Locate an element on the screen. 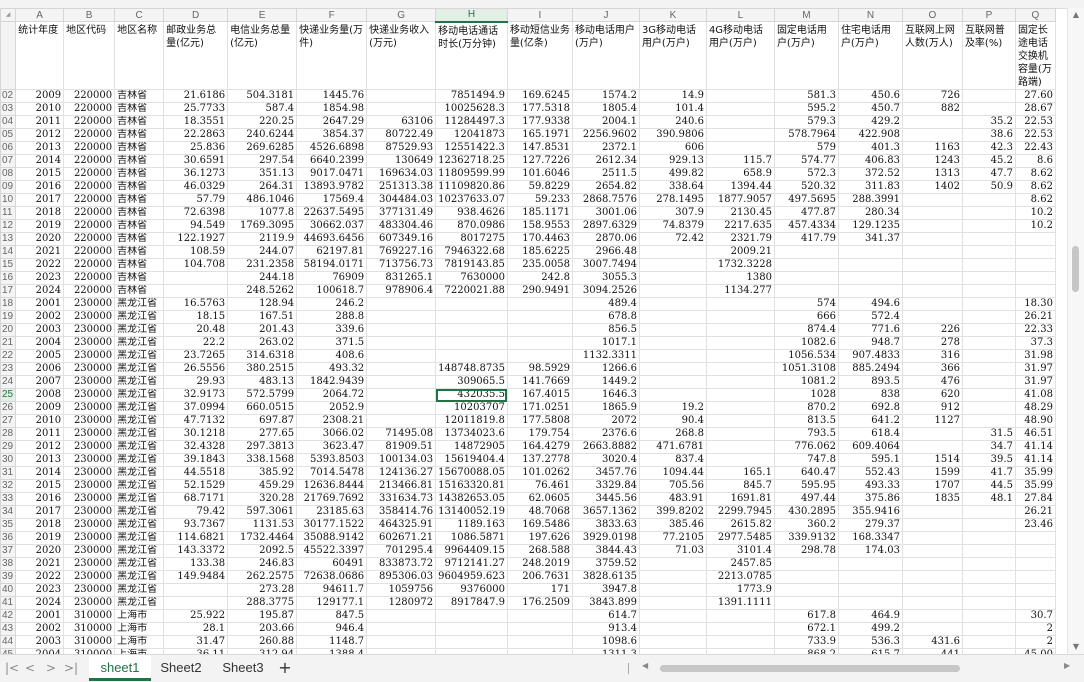 This screenshot has height=682, width=1084. row-header: 17 is located at coordinates (8, 291).